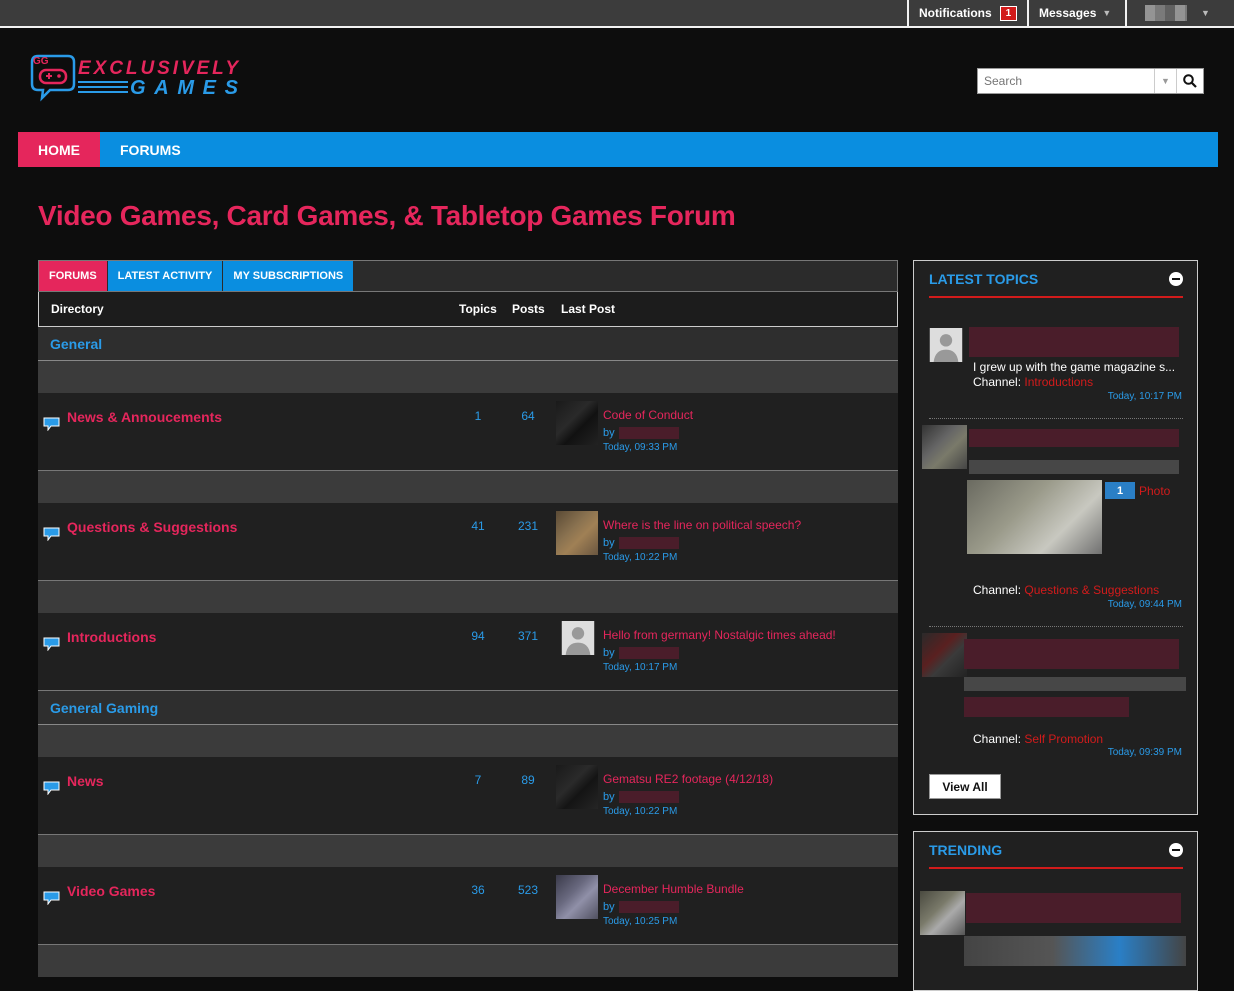 The width and height of the screenshot is (1234, 991). I want to click on forum-posts-count: 64, so click(528, 416).